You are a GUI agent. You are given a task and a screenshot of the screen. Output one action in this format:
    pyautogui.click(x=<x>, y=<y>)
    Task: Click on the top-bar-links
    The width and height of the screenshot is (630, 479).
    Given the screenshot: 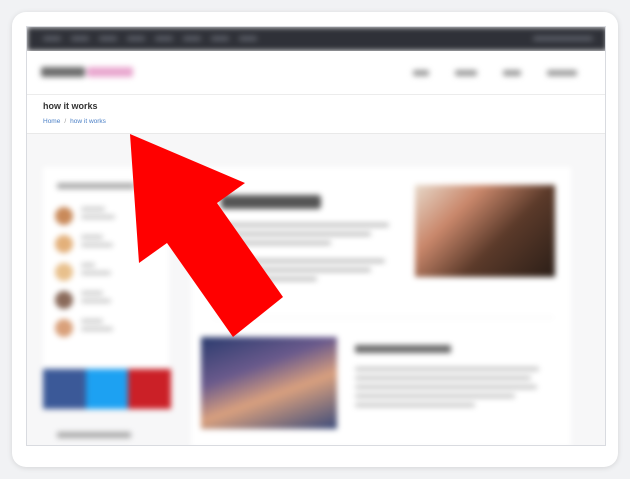 What is the action you would take?
    pyautogui.click(x=150, y=38)
    